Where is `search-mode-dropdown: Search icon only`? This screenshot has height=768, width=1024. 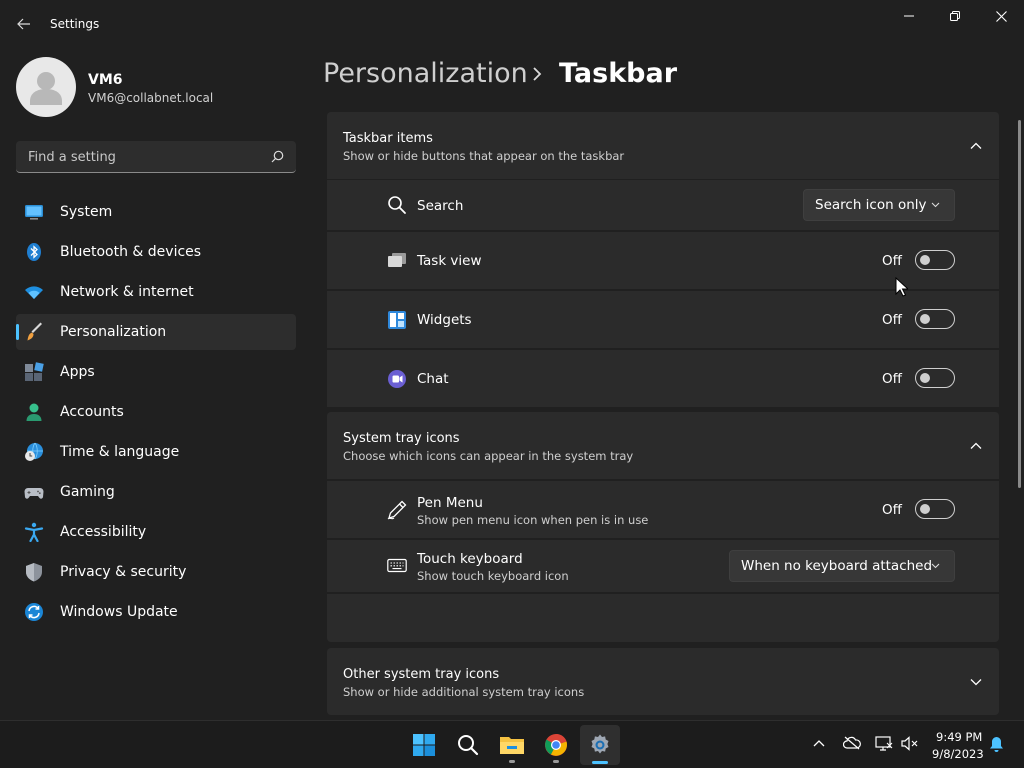 search-mode-dropdown: Search icon only is located at coordinates (879, 205).